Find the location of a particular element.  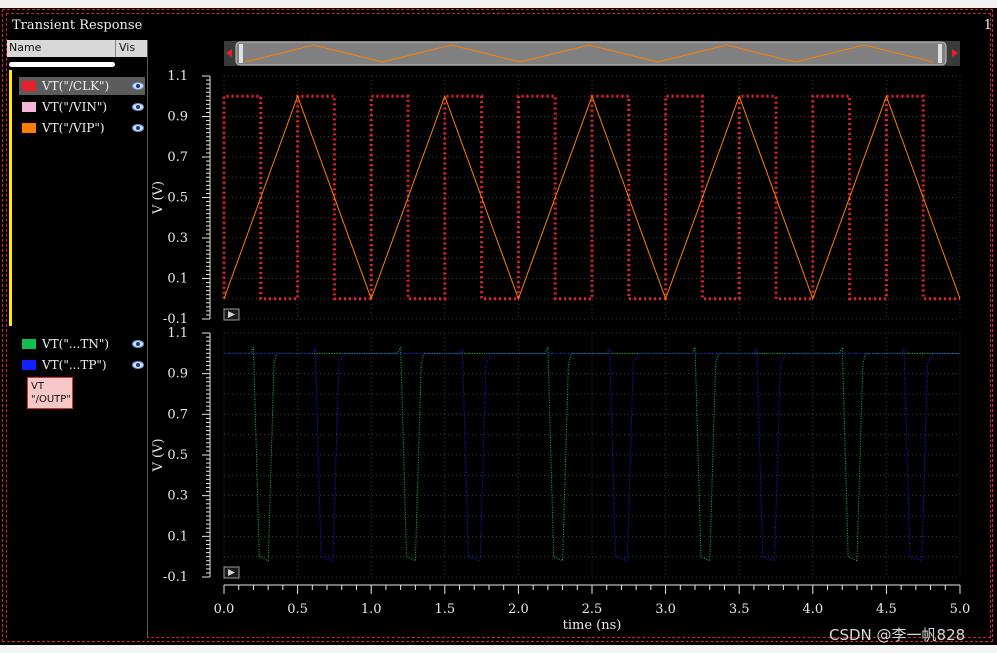

signal-tooltip: VT "/OUTP" is located at coordinates (50, 393).